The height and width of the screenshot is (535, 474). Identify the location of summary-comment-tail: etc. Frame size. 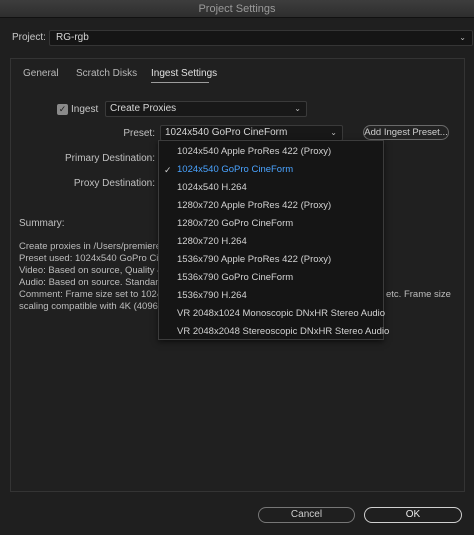
(418, 294).